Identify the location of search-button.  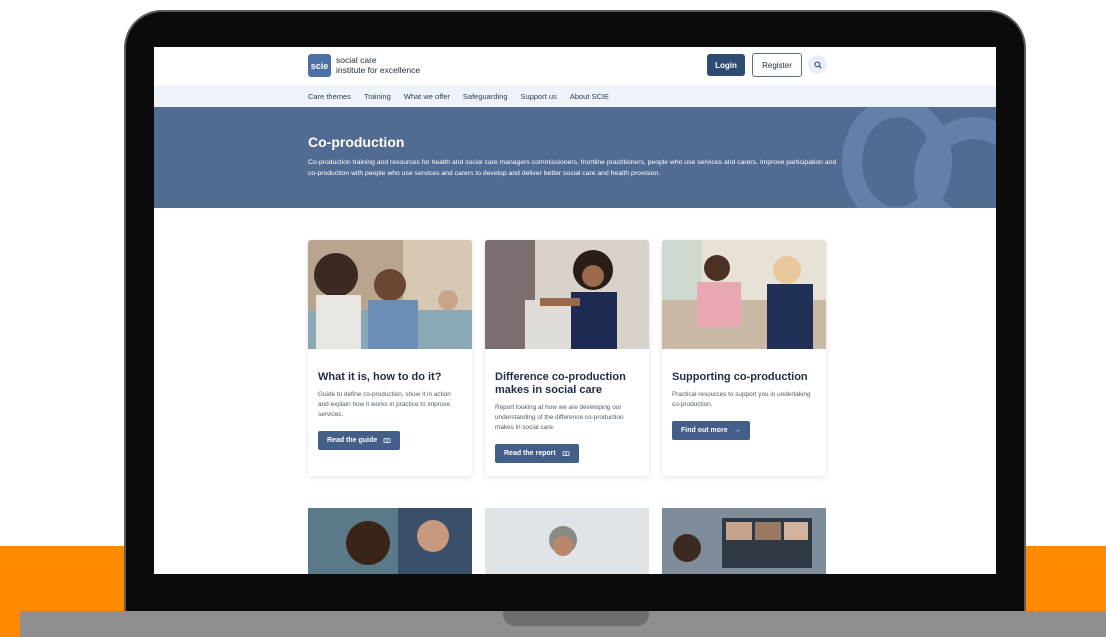
(817, 64).